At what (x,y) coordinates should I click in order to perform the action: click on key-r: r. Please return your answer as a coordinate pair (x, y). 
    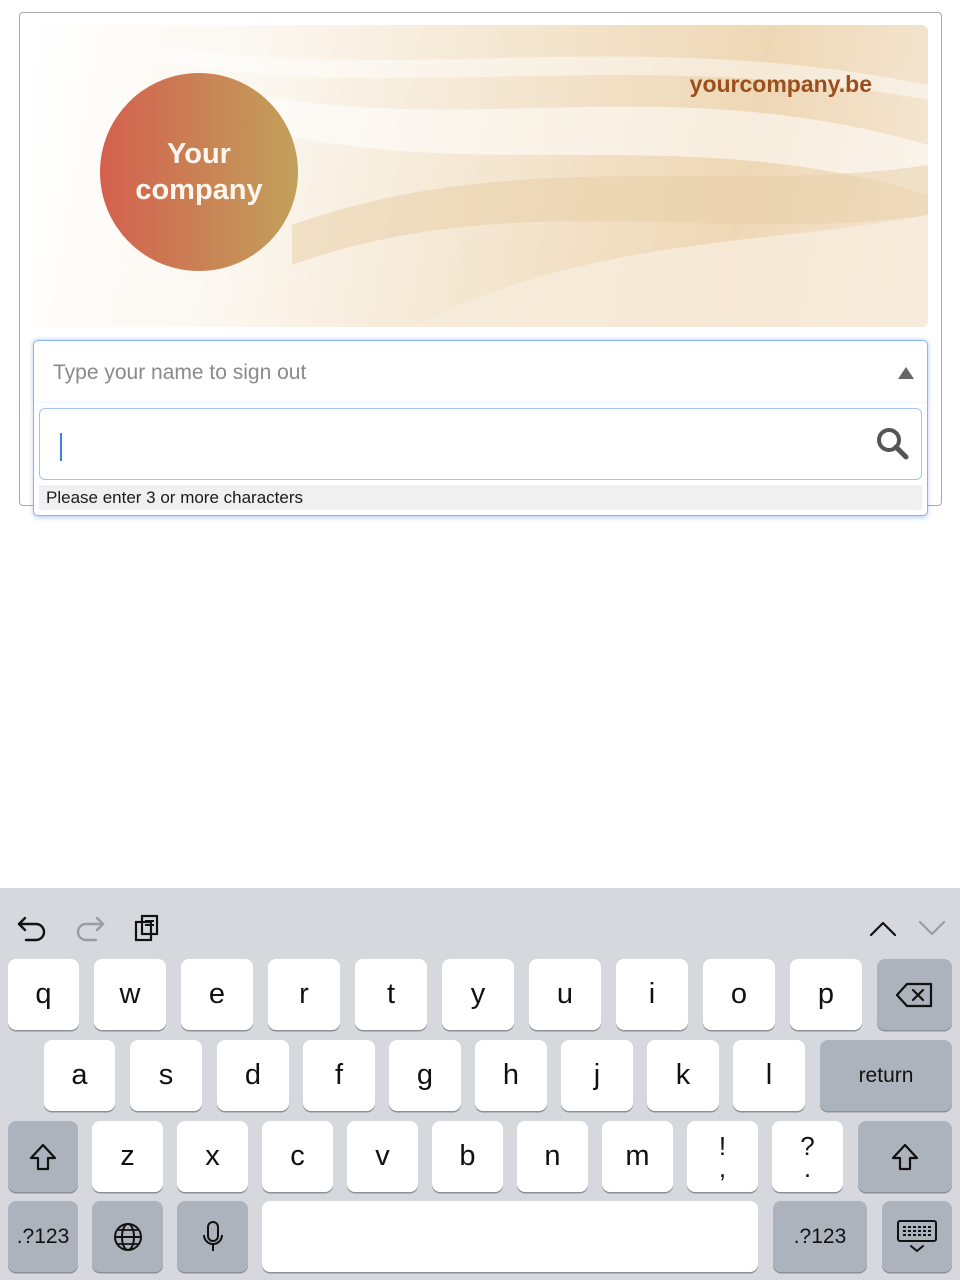
    Looking at the image, I should click on (304, 994).